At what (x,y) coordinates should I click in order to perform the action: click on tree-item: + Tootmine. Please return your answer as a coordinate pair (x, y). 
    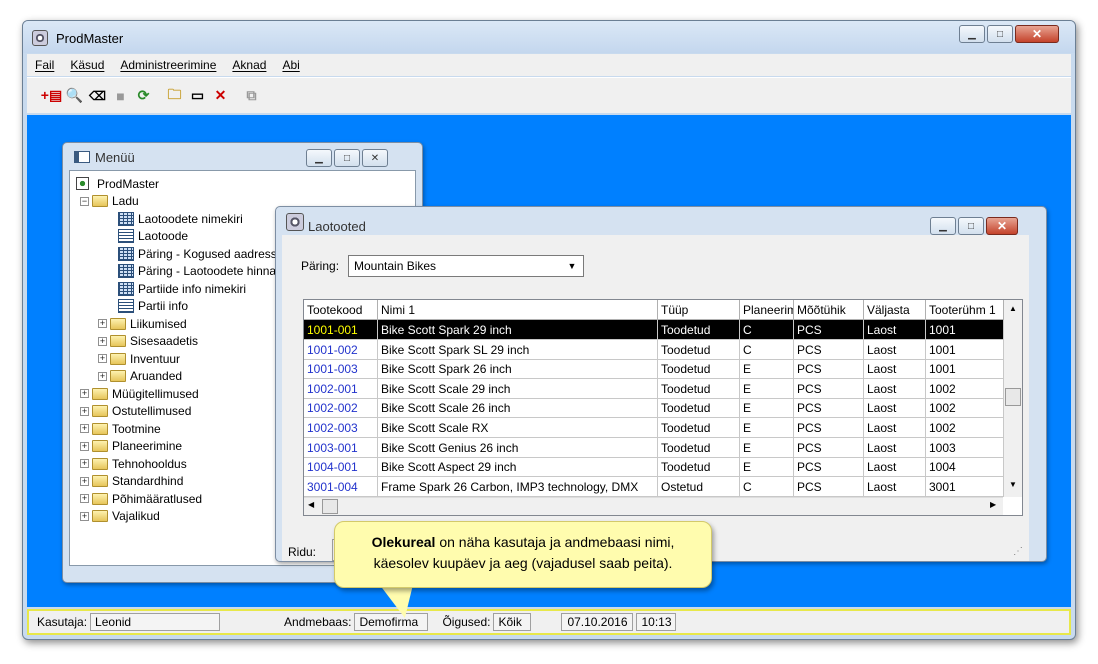
    Looking at the image, I should click on (120, 428).